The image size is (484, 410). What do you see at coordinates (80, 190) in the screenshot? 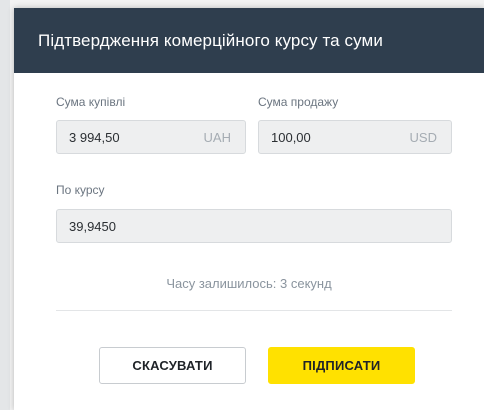
I see `rate-label: По курсу` at bounding box center [80, 190].